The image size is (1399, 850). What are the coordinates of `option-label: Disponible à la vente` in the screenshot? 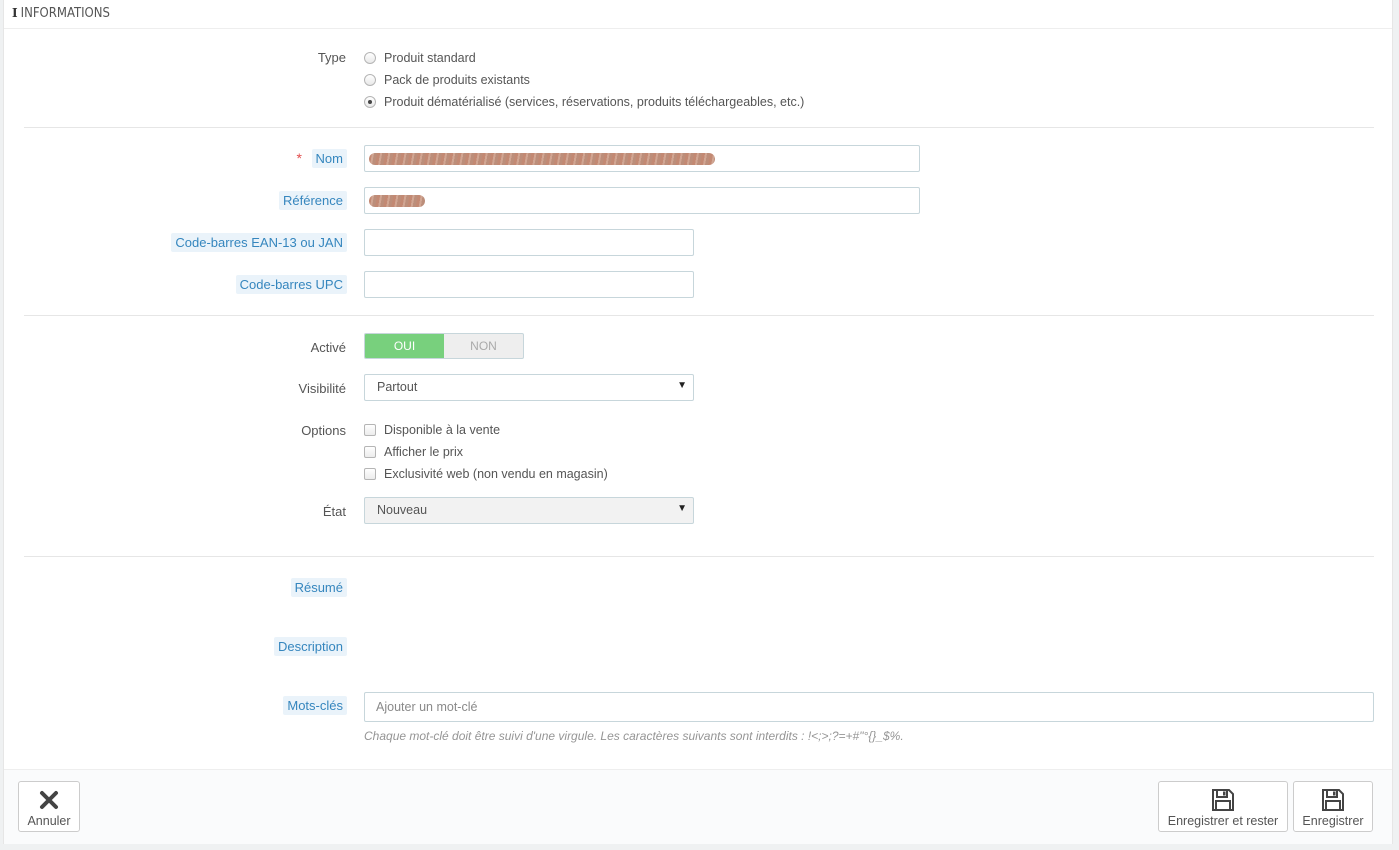 It's located at (442, 430).